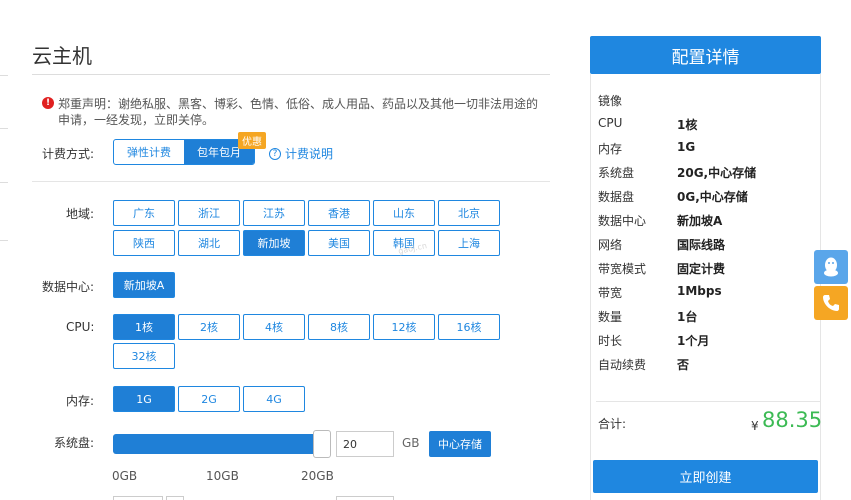  What do you see at coordinates (80, 401) in the screenshot?
I see `memory-label: 内存:` at bounding box center [80, 401].